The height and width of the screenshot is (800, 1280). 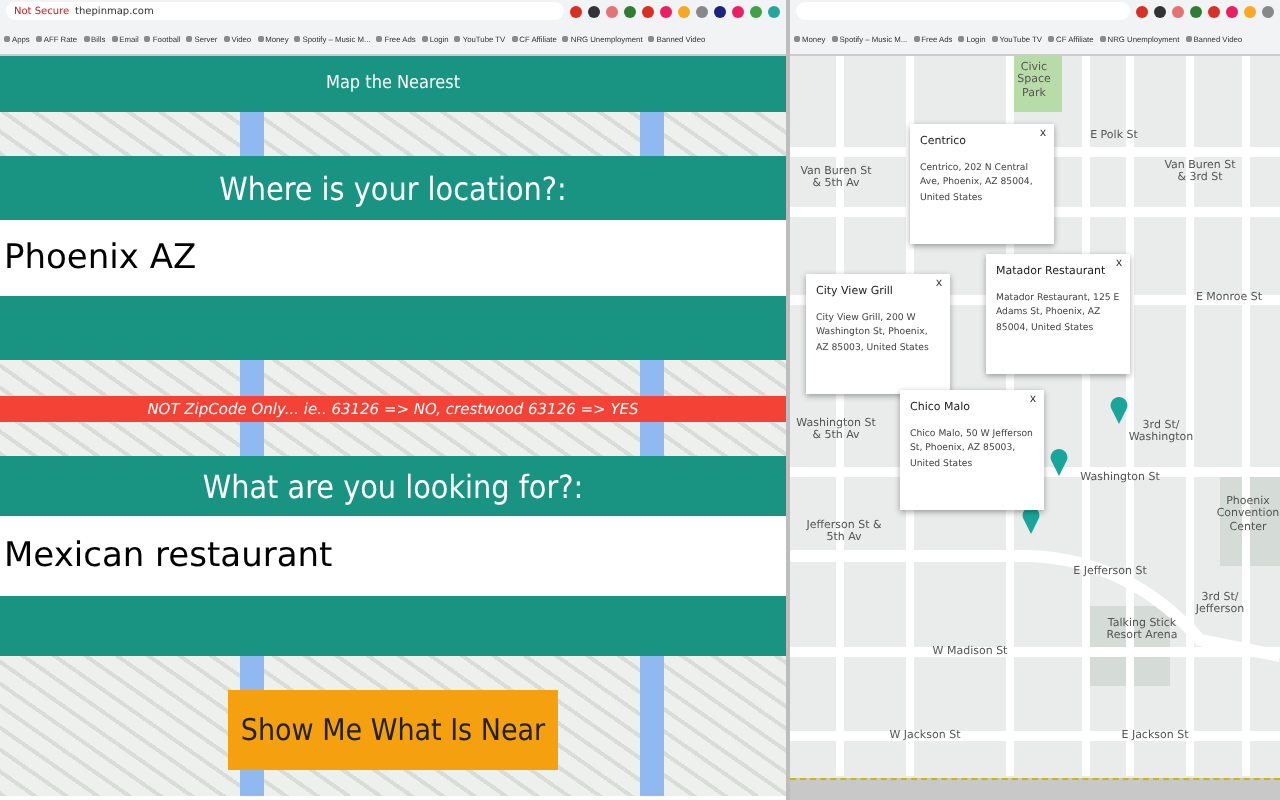 What do you see at coordinates (393, 84) in the screenshot?
I see `header-banner: Map the Nearest` at bounding box center [393, 84].